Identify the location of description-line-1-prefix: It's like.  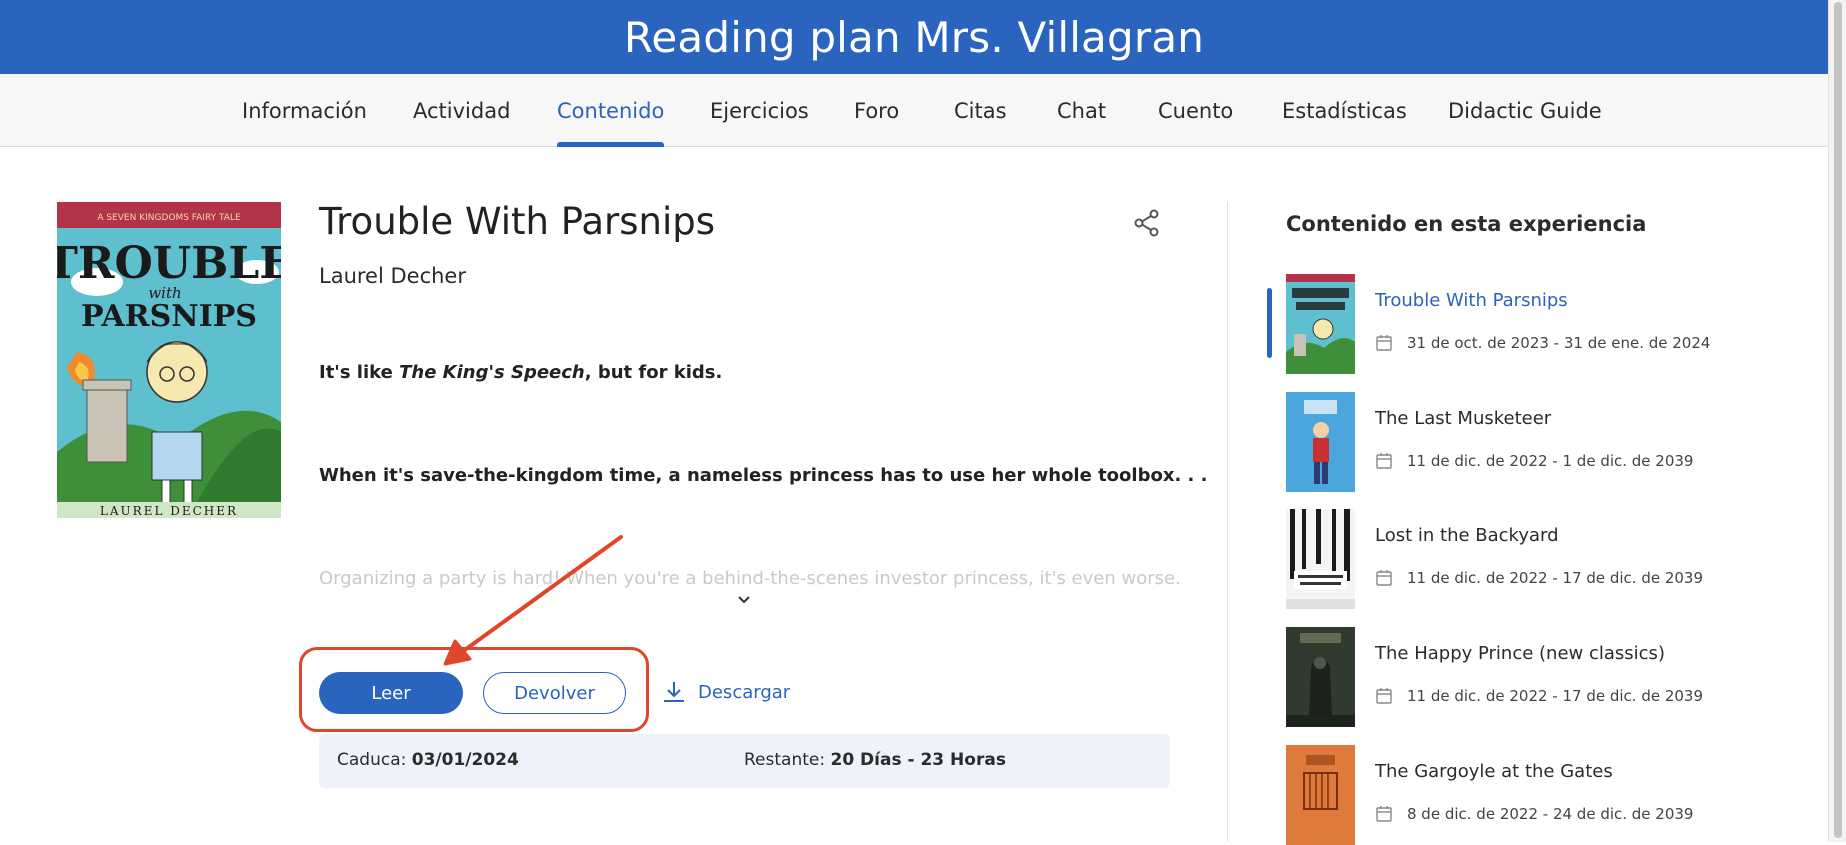
(359, 372).